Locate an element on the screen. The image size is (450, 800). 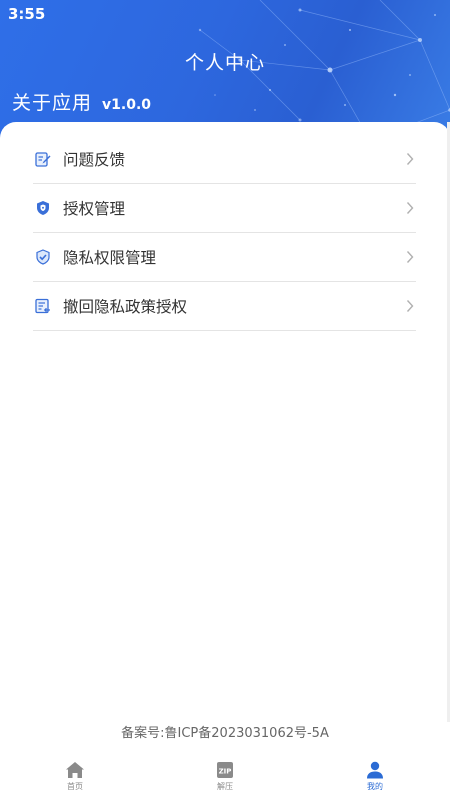
home-icon is located at coordinates (75, 770).